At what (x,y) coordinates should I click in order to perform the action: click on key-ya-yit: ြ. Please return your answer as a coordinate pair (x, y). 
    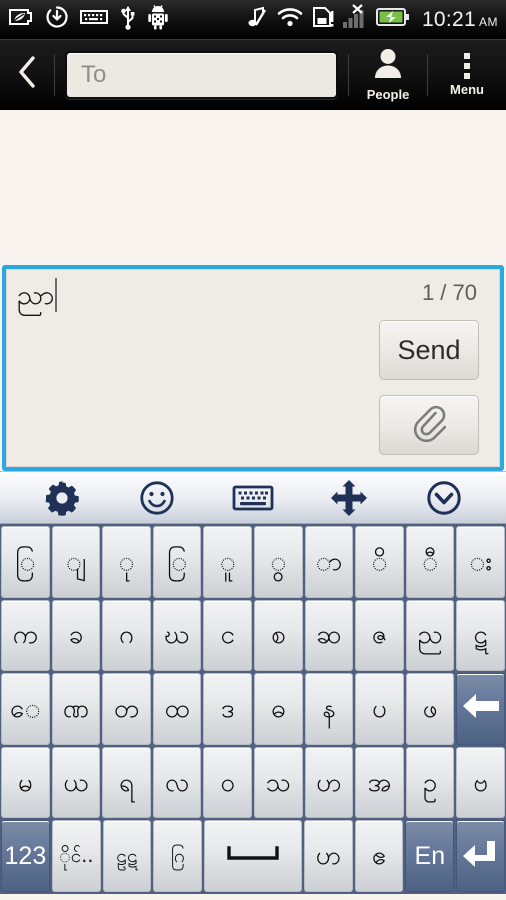
    Looking at the image, I should click on (25, 562).